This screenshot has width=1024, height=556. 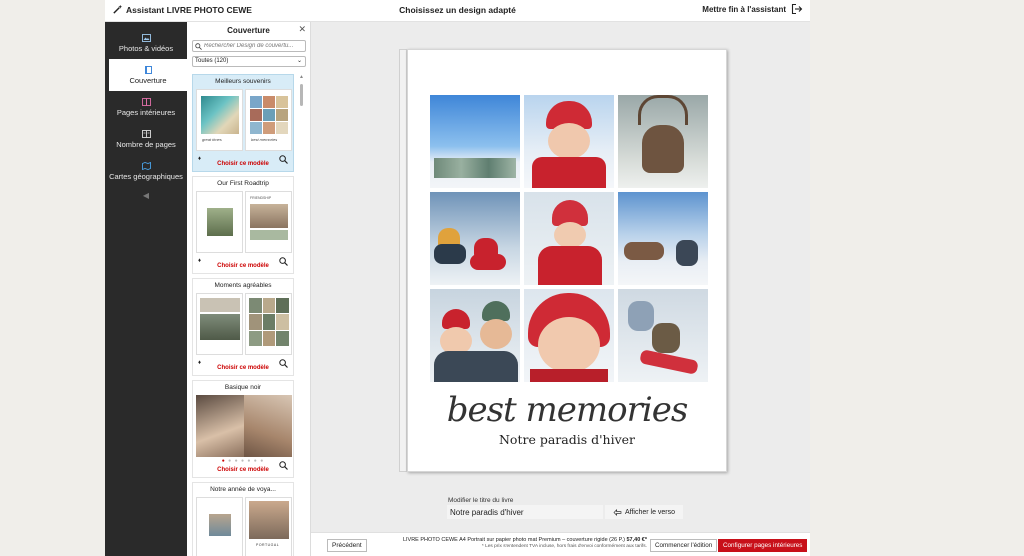 What do you see at coordinates (212, 139) in the screenshot?
I see `preview-text: great times` at bounding box center [212, 139].